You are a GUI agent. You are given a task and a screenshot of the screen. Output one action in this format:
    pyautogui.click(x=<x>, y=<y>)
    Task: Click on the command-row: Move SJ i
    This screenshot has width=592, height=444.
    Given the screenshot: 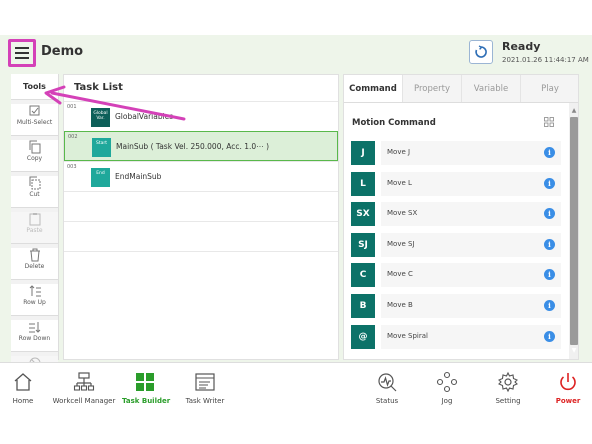 What is the action you would take?
    pyautogui.click(x=471, y=244)
    